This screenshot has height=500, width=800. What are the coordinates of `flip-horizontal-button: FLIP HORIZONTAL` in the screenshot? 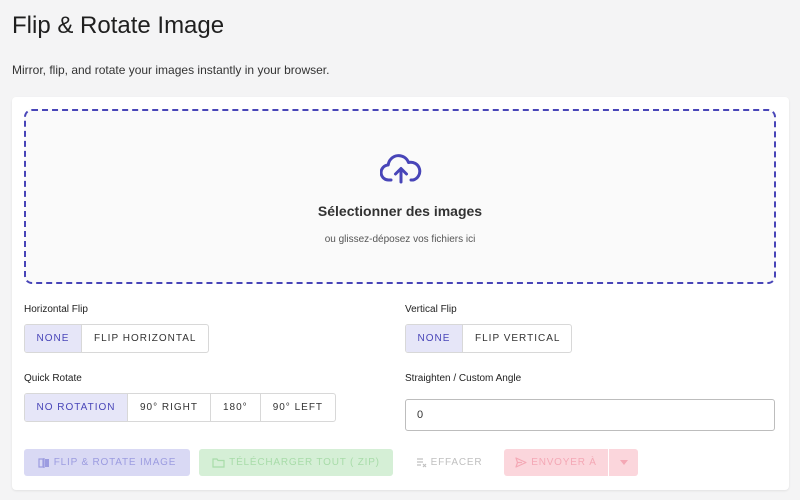 It's located at (145, 338).